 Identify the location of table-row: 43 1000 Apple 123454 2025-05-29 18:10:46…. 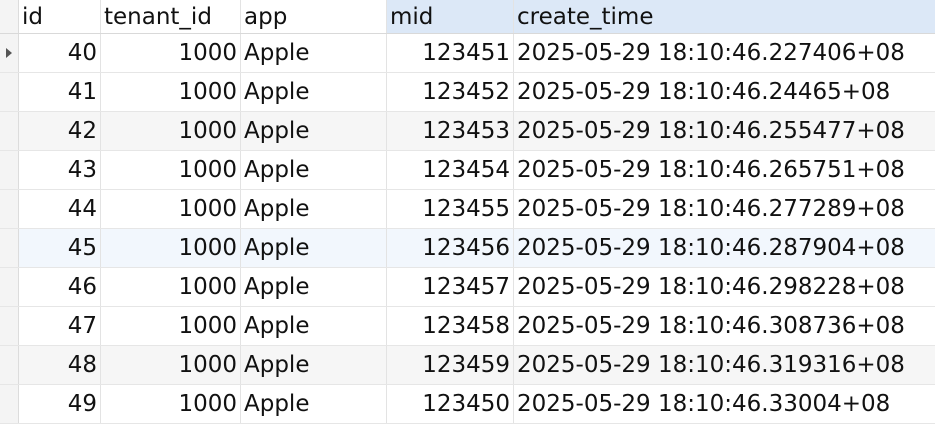
(467, 170).